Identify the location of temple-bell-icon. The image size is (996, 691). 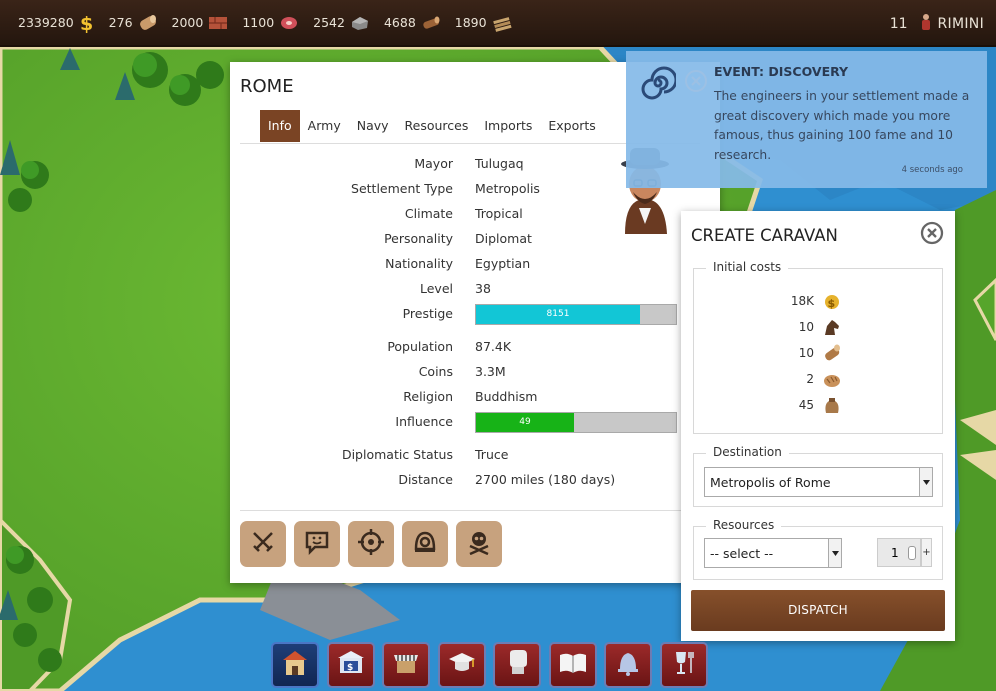
(628, 665).